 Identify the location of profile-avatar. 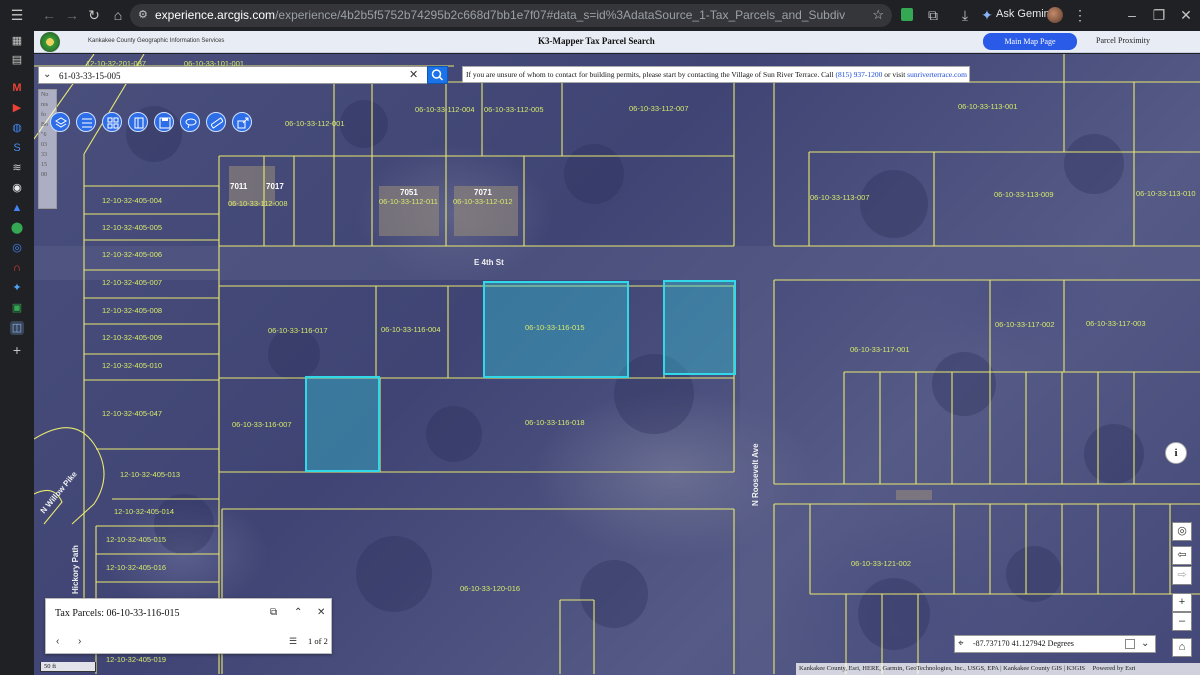
(1055, 15).